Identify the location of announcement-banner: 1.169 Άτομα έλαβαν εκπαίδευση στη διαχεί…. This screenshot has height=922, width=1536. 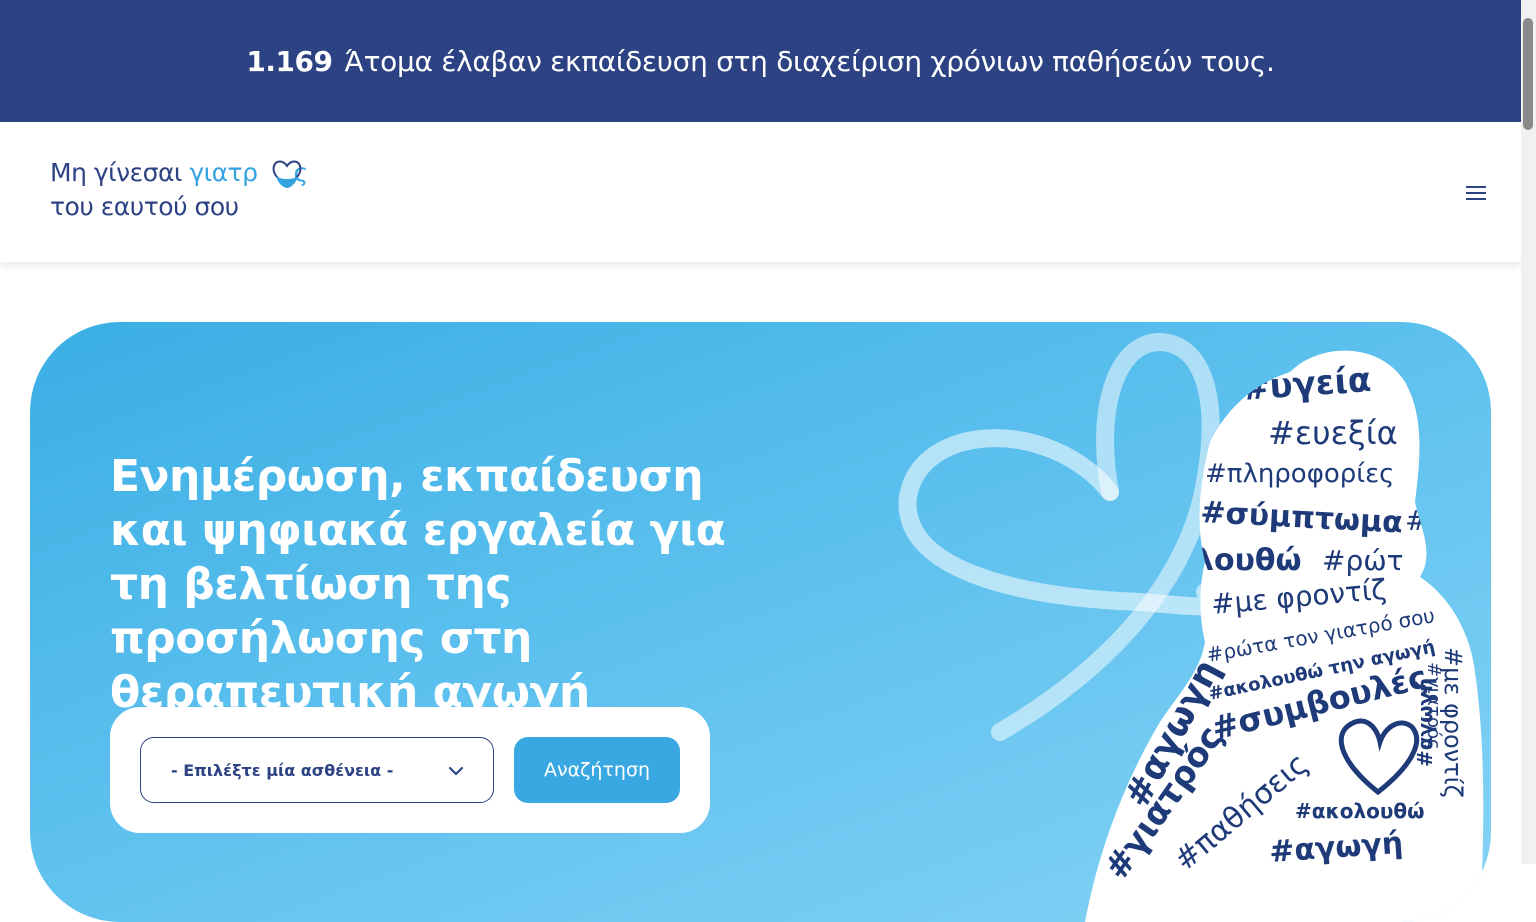
(760, 61).